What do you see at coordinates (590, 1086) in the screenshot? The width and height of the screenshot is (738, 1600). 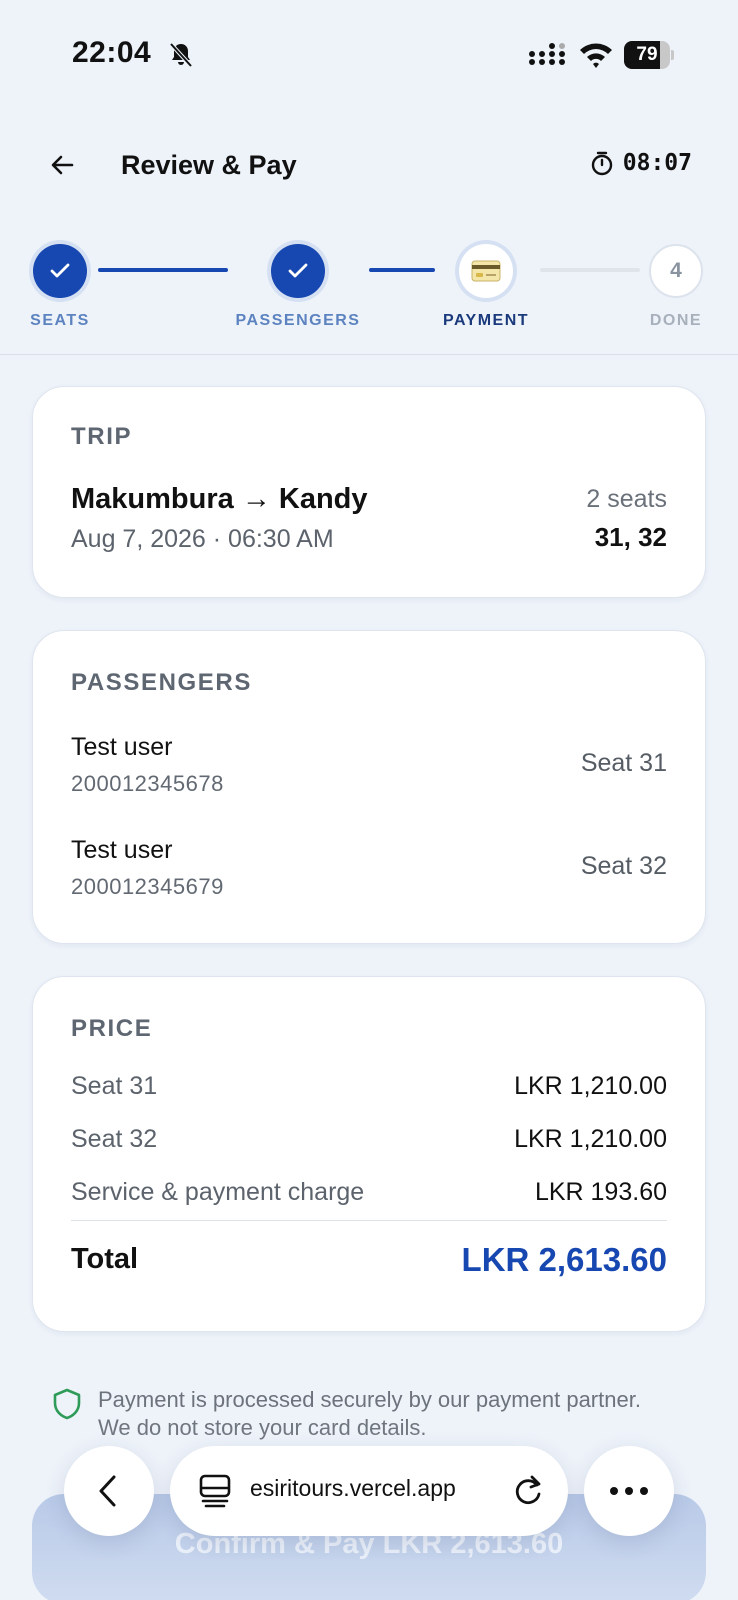 I see `price-line-1-value: LKR 1,210.00` at bounding box center [590, 1086].